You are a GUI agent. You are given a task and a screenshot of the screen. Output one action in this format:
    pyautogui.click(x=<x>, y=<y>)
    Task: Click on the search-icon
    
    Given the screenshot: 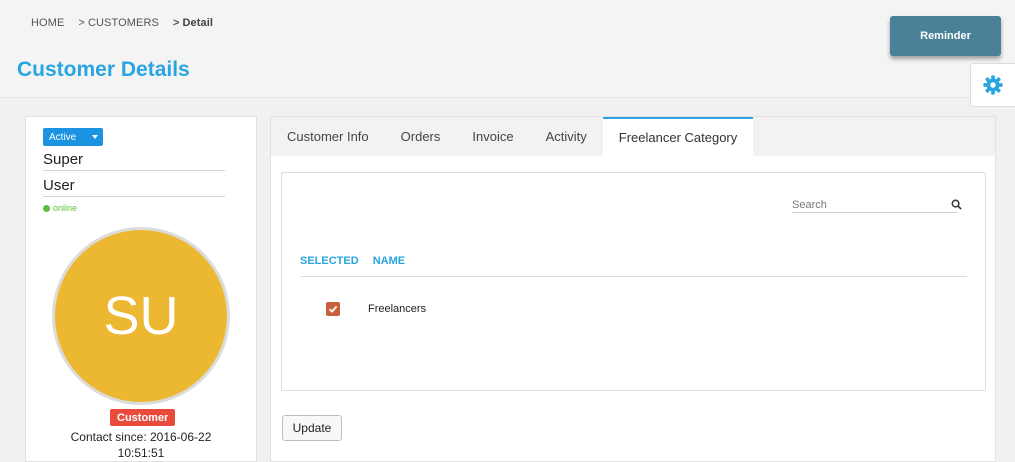 What is the action you would take?
    pyautogui.click(x=956, y=204)
    